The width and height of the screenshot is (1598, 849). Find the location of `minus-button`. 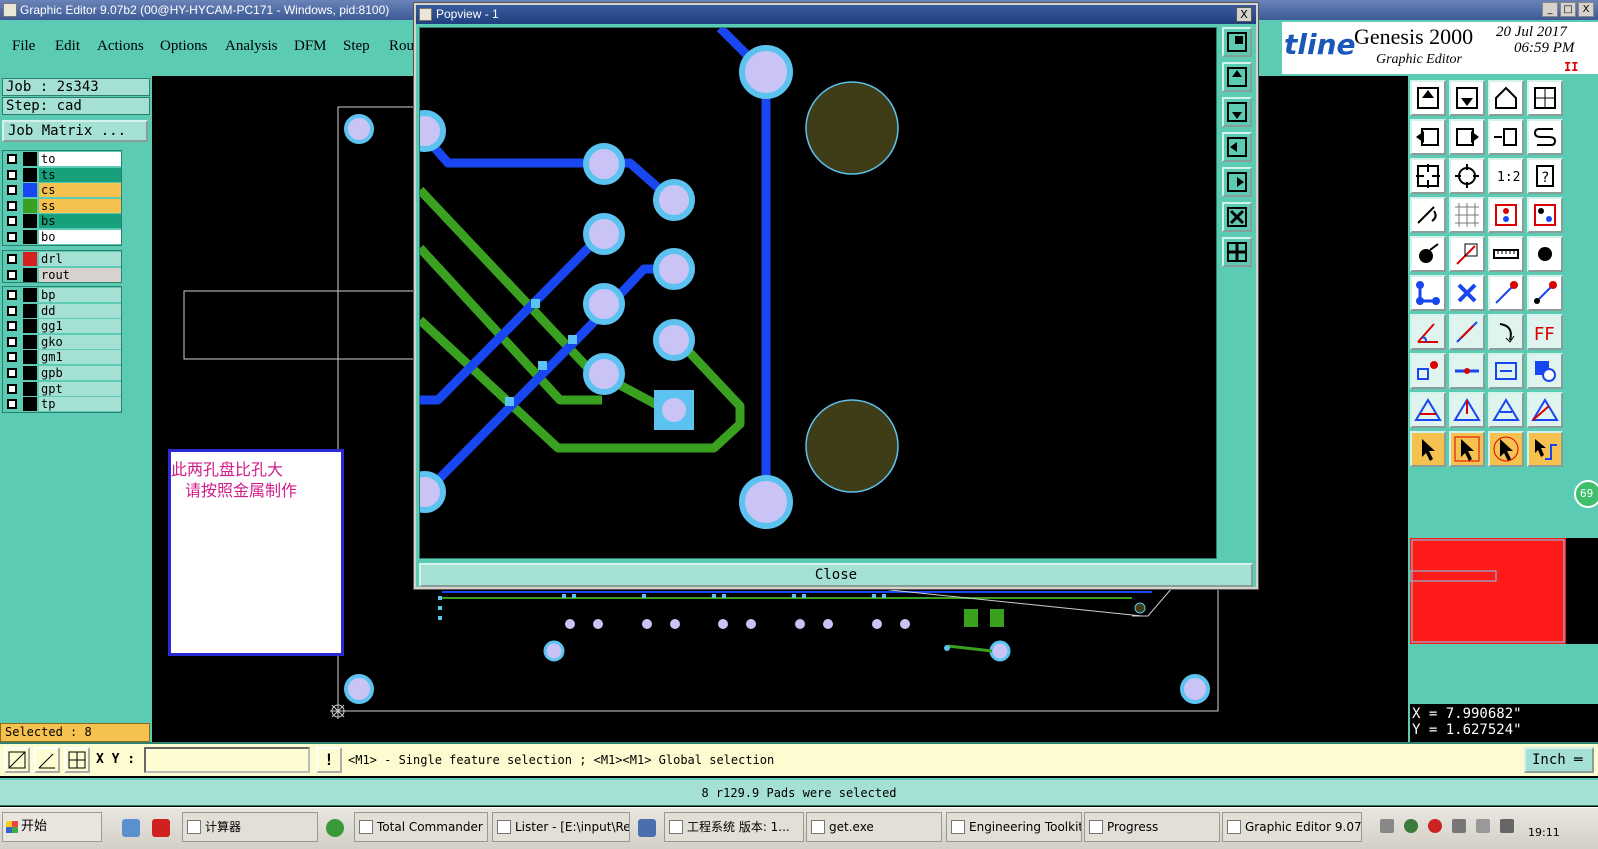

minus-button is located at coordinates (1467, 371).